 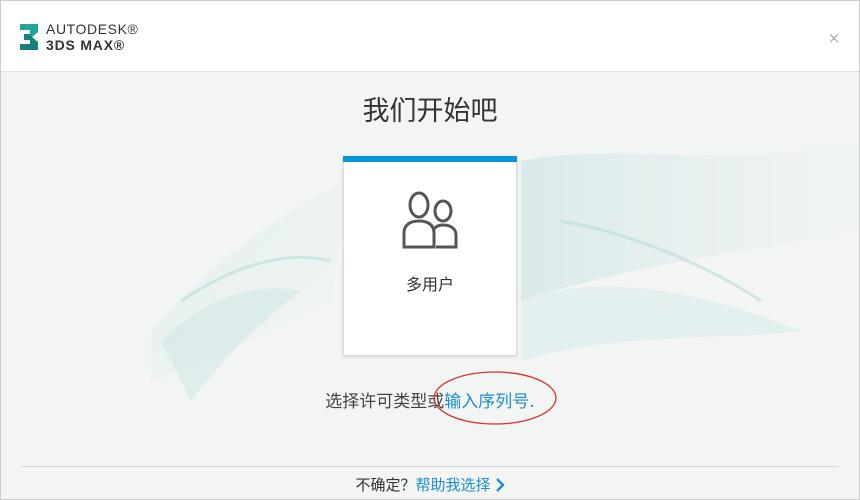 What do you see at coordinates (486, 402) in the screenshot?
I see `enter-serial-number-link: 输入序列号` at bounding box center [486, 402].